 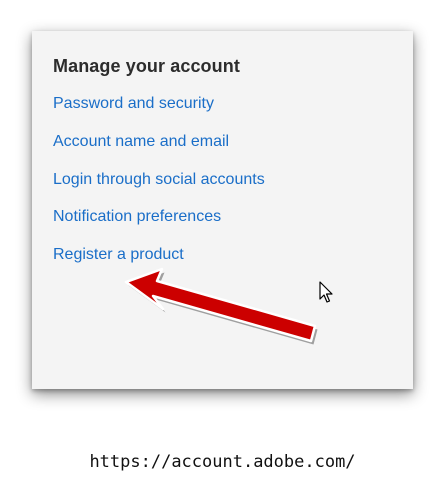 What do you see at coordinates (222, 462) in the screenshot?
I see `url-caption: https://account.adobe.com/` at bounding box center [222, 462].